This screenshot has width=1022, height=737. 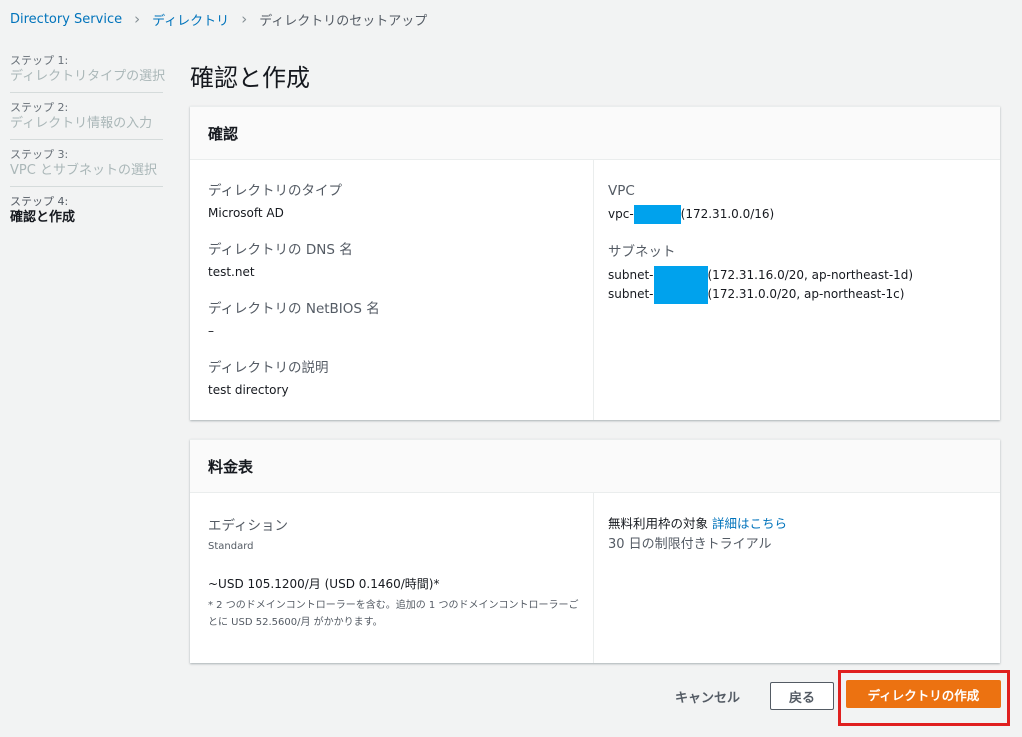 What do you see at coordinates (39, 107) in the screenshot?
I see `step-number: ステップ 2:` at bounding box center [39, 107].